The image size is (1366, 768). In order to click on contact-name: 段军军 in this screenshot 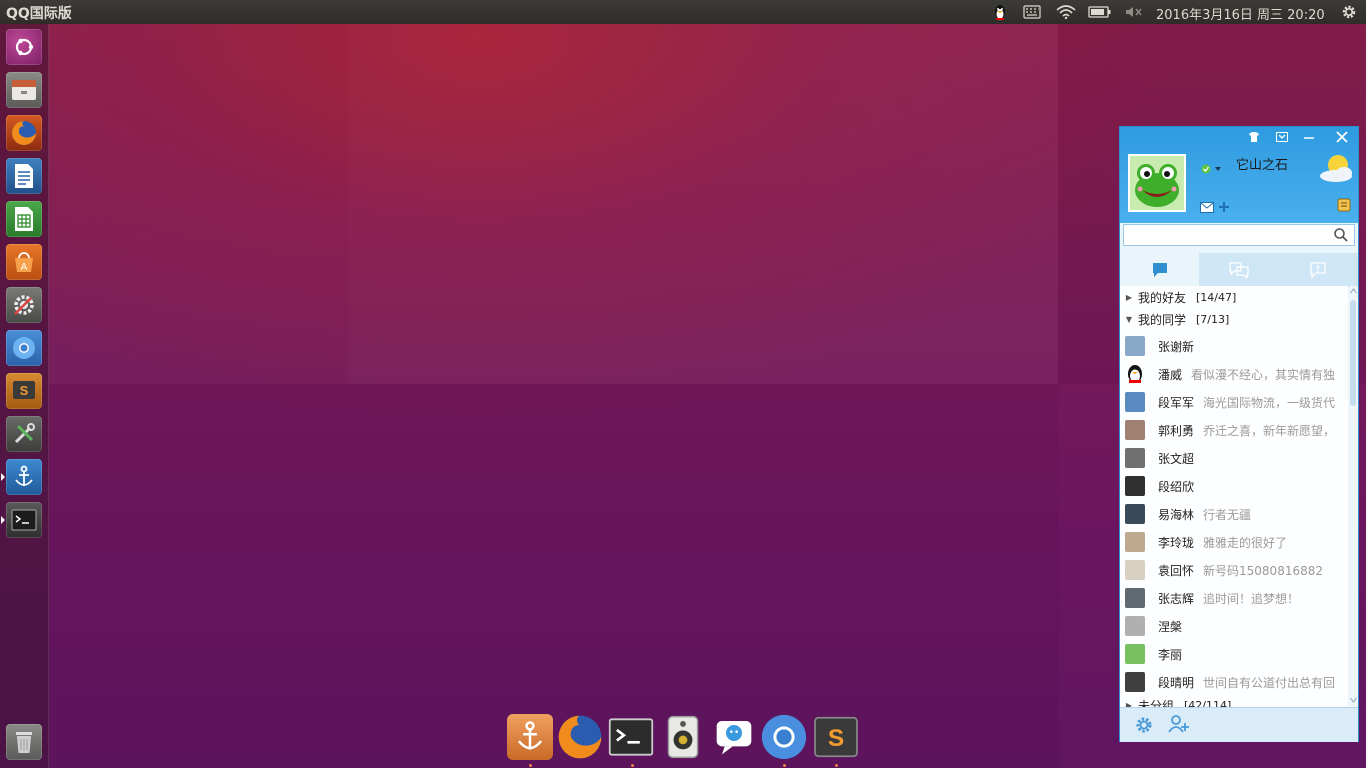, I will do `click(1176, 402)`.